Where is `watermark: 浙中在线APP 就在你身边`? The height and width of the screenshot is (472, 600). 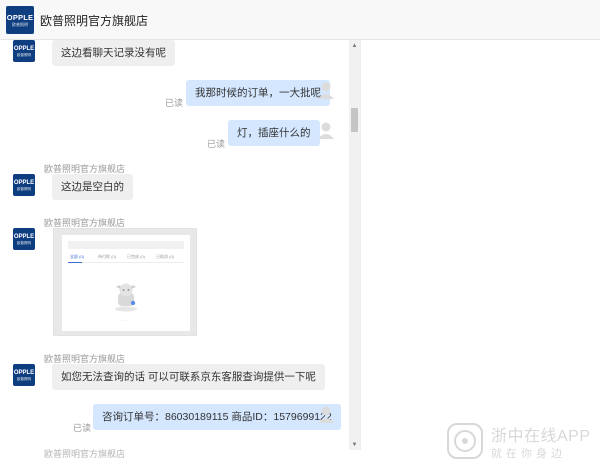 watermark: 浙中在线APP 就在你身边 is located at coordinates (521, 441).